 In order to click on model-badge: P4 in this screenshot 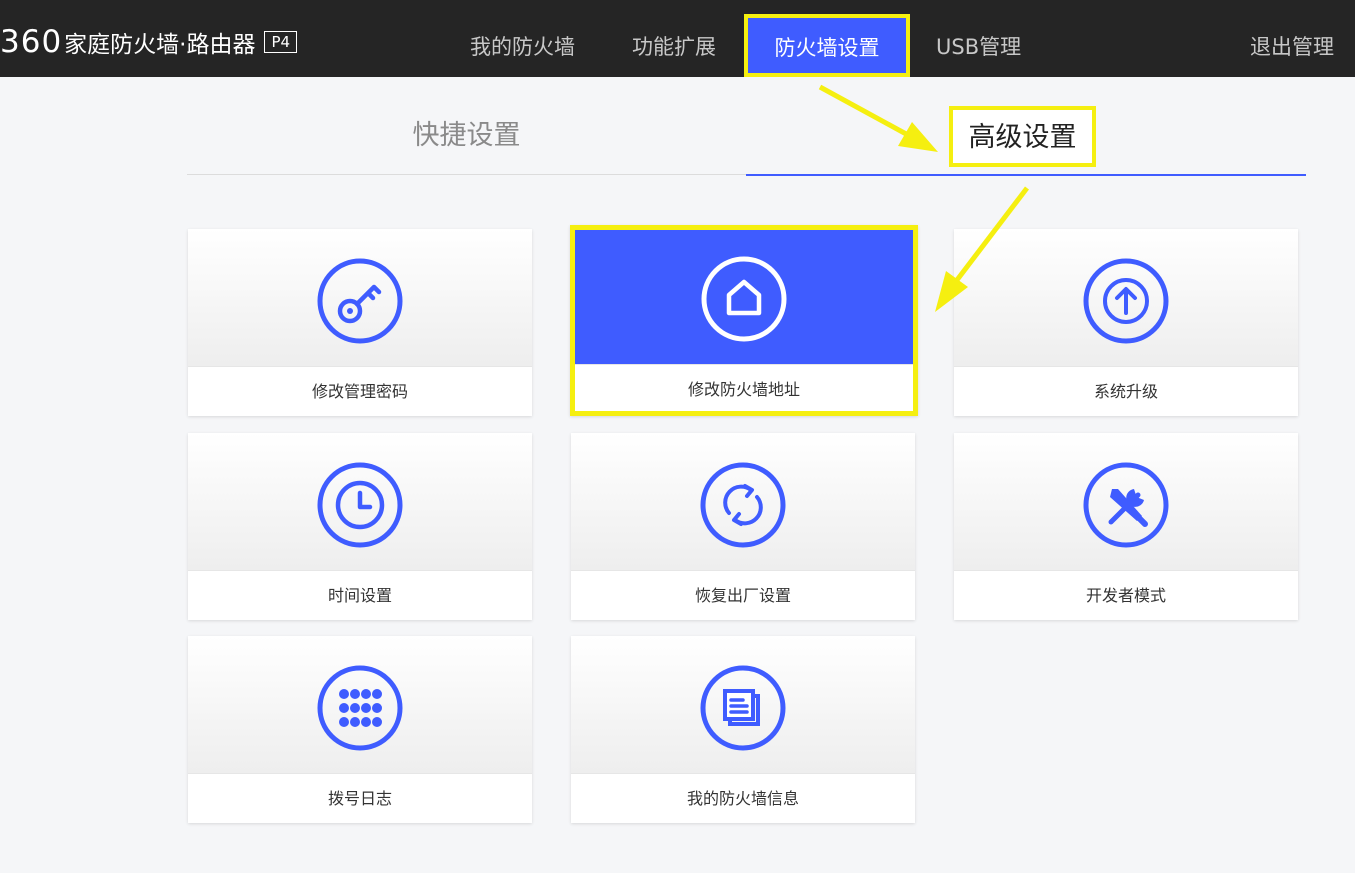, I will do `click(281, 42)`.